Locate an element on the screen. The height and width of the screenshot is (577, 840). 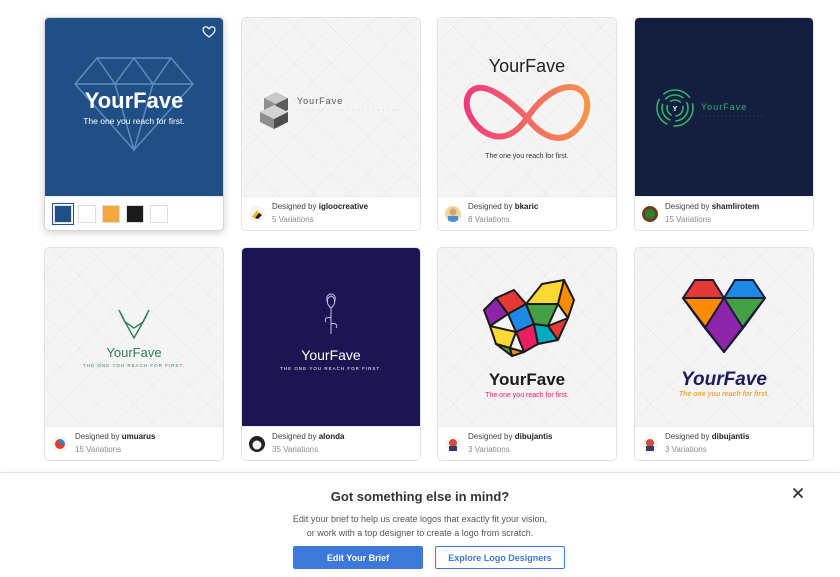
designer-line: Designed by shamlirotem is located at coordinates (712, 206).